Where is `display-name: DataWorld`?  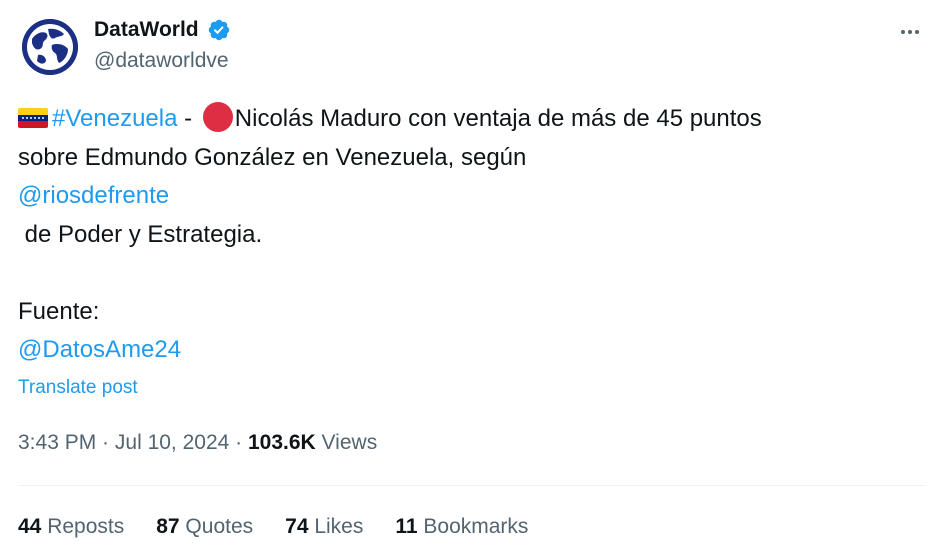 display-name: DataWorld is located at coordinates (146, 30).